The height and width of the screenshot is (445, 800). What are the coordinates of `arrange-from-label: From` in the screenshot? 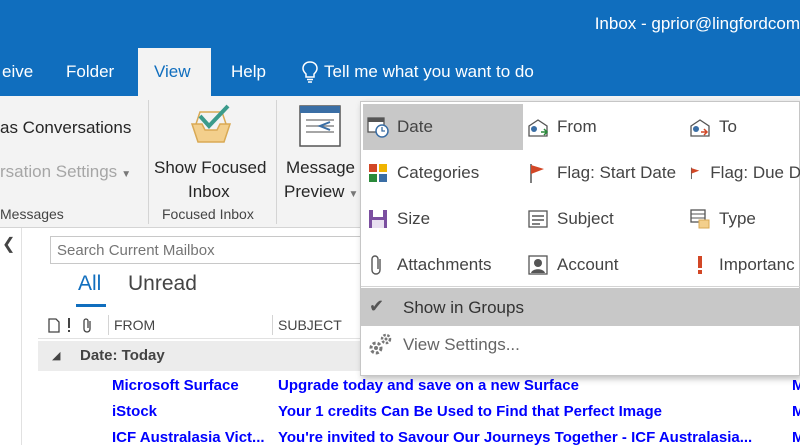 It's located at (577, 126).